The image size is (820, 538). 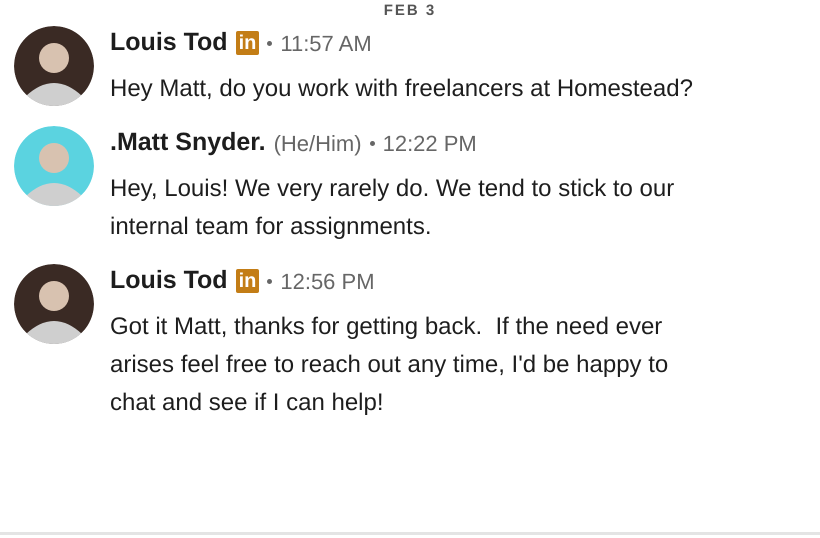 What do you see at coordinates (318, 144) in the screenshot?
I see `pronouns: (He/Him)` at bounding box center [318, 144].